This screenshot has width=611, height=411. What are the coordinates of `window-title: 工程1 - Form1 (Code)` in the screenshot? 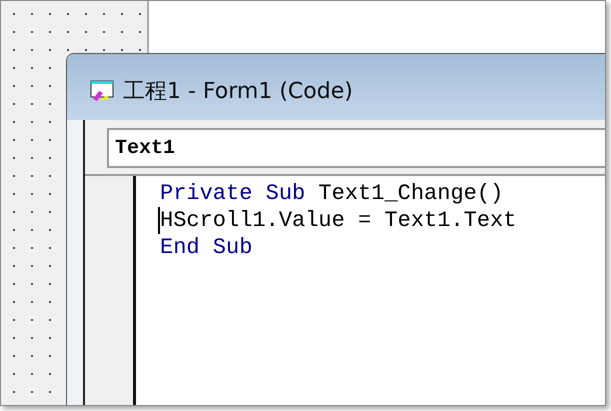 It's located at (238, 92).